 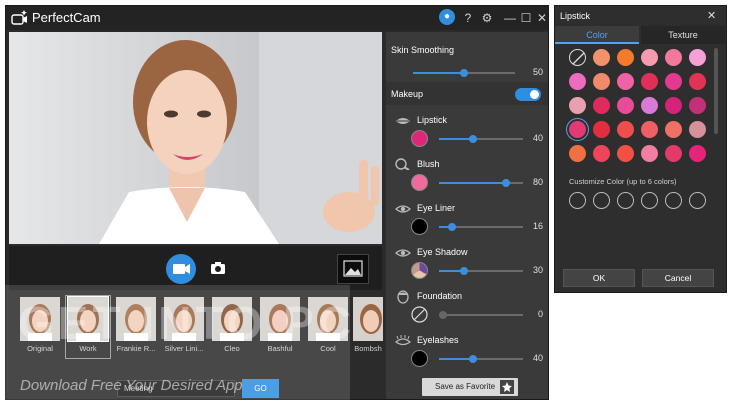 What do you see at coordinates (481, 359) in the screenshot?
I see `eyelashes-slider` at bounding box center [481, 359].